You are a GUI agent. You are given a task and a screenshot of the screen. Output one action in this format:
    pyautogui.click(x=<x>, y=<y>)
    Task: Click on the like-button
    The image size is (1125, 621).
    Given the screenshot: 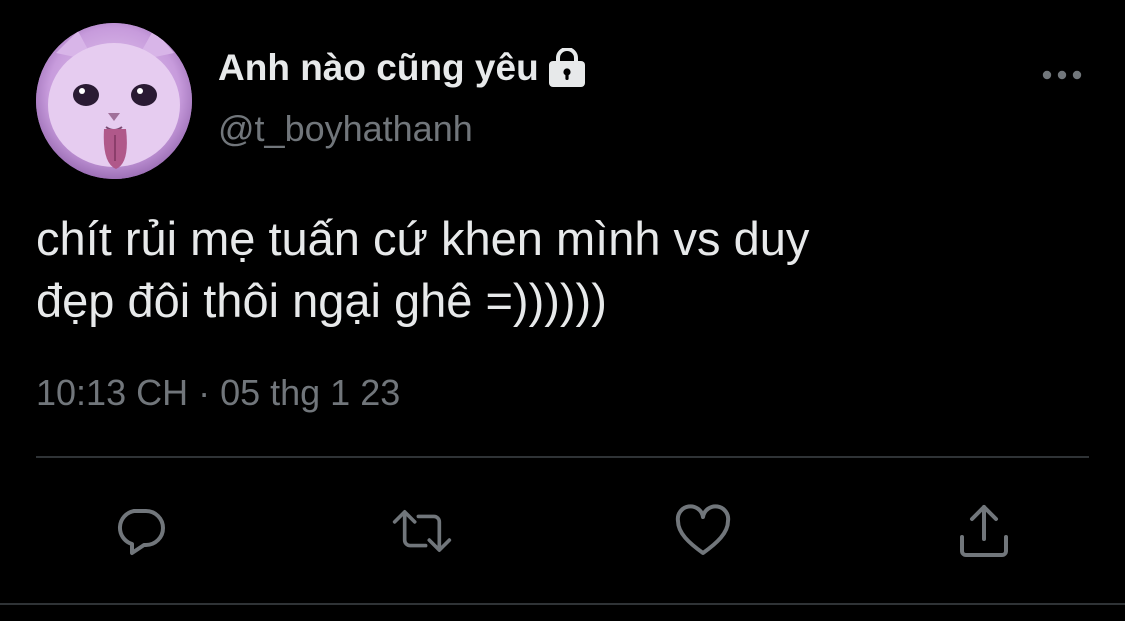 What is the action you would take?
    pyautogui.click(x=703, y=531)
    